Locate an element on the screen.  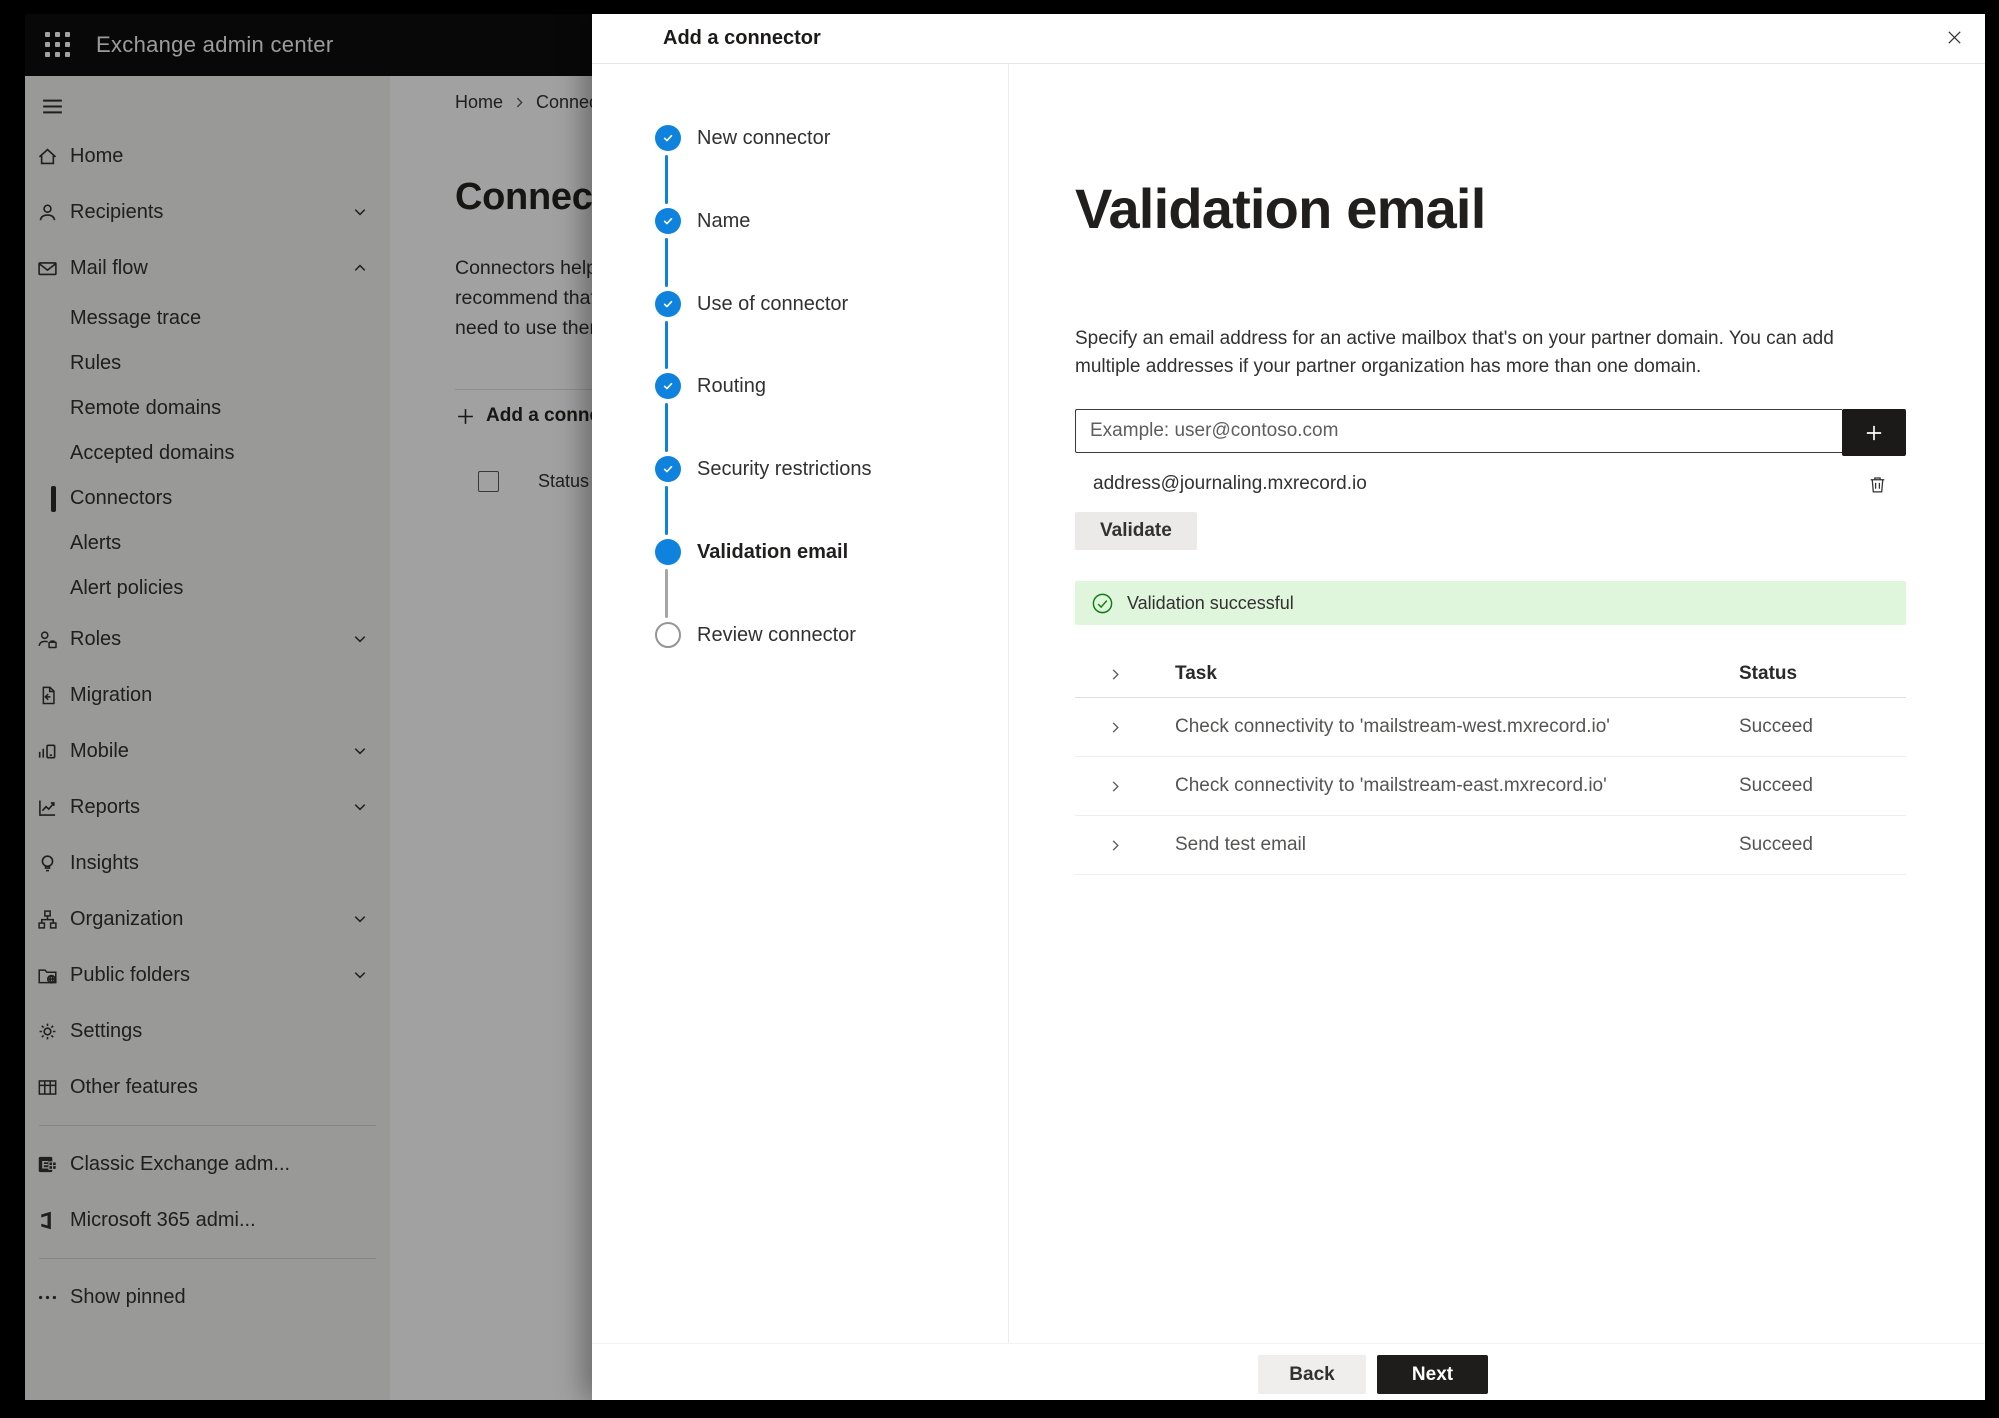
back-button: Back is located at coordinates (1312, 1374).